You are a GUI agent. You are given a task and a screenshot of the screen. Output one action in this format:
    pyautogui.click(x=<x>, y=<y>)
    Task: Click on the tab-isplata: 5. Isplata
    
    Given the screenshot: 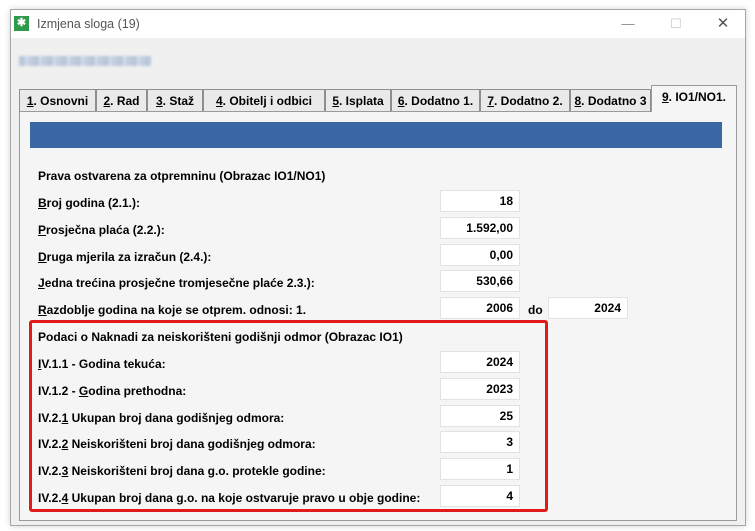 What is the action you would take?
    pyautogui.click(x=358, y=100)
    